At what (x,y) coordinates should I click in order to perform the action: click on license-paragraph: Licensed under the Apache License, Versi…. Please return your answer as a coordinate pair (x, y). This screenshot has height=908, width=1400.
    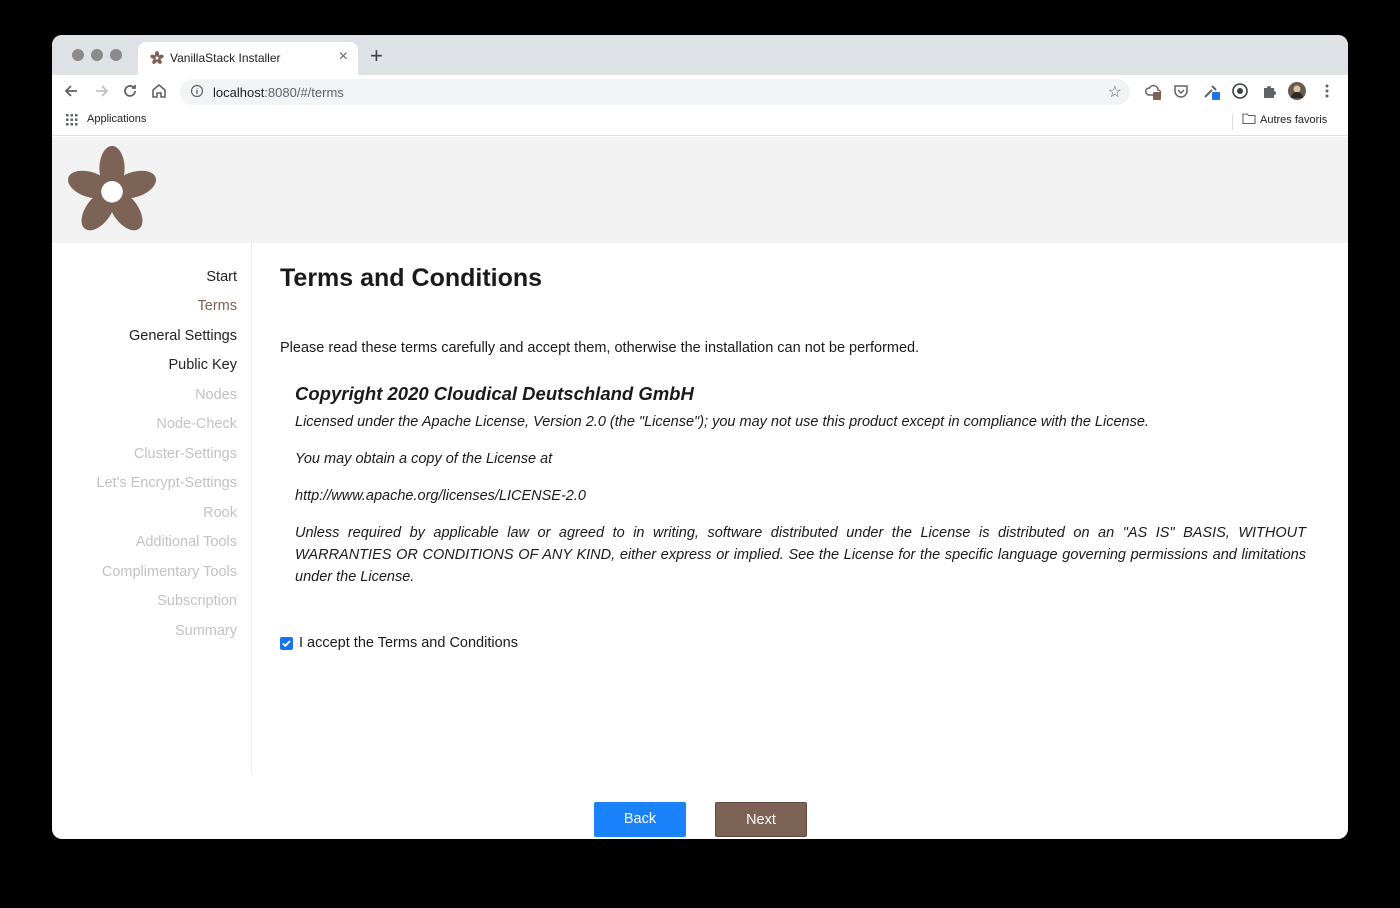
    Looking at the image, I should click on (722, 422).